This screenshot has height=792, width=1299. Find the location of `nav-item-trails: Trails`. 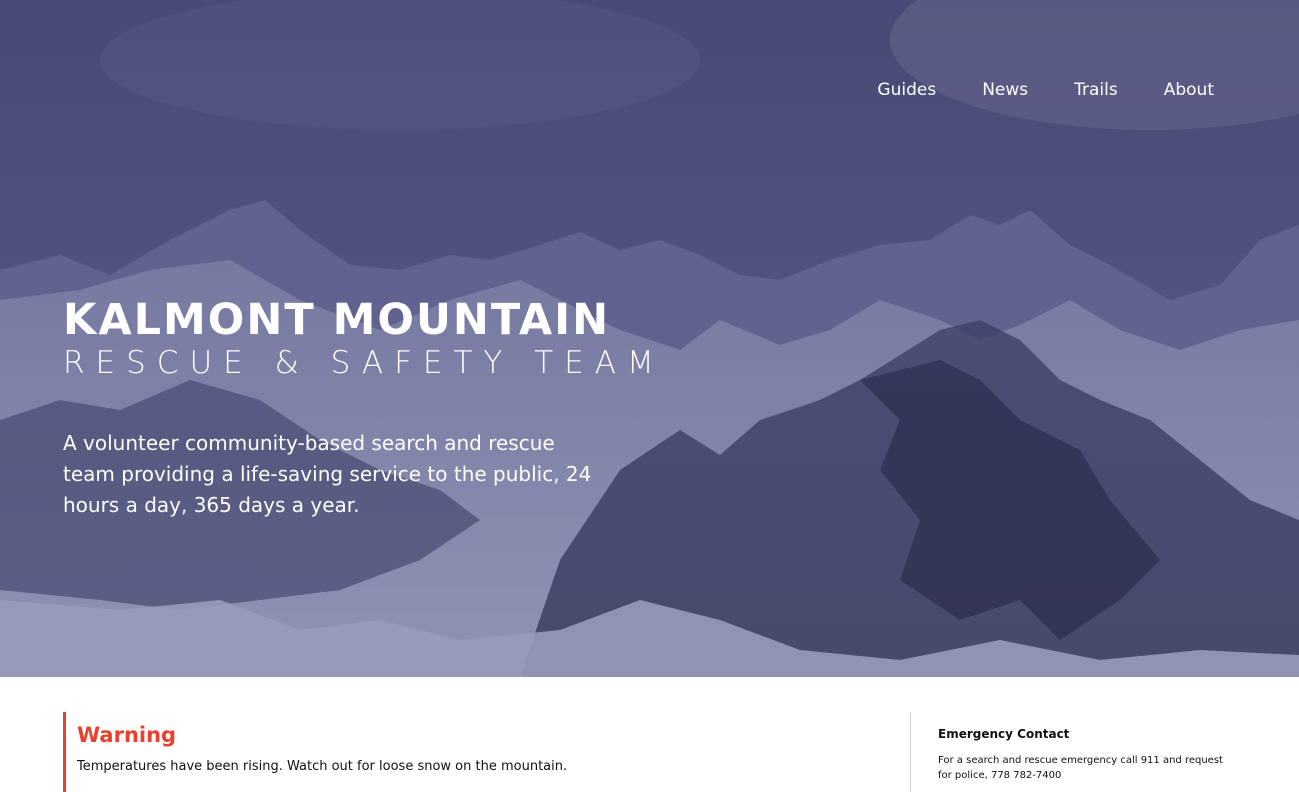

nav-item-trails: Trails is located at coordinates (1096, 90).